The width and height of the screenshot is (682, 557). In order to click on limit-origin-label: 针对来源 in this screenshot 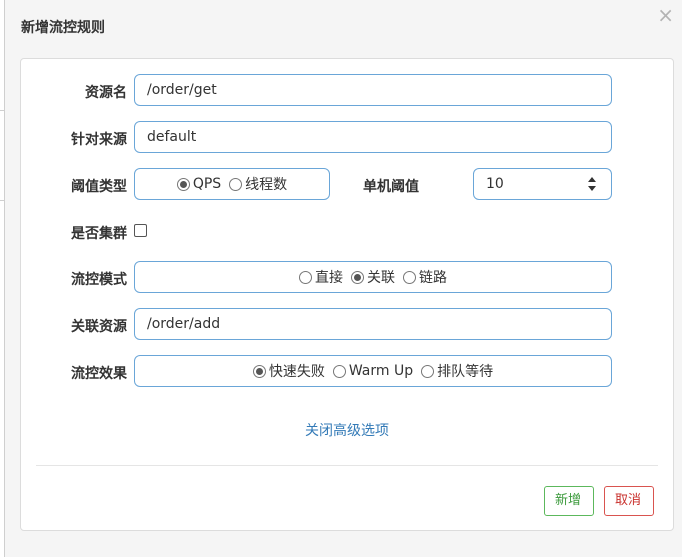, I will do `click(99, 140)`.